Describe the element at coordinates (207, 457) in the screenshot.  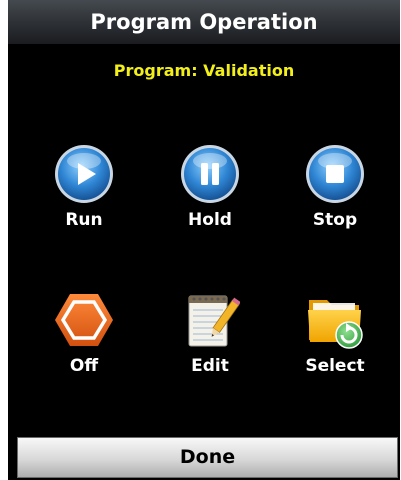
I see `done-button: Done` at that location.